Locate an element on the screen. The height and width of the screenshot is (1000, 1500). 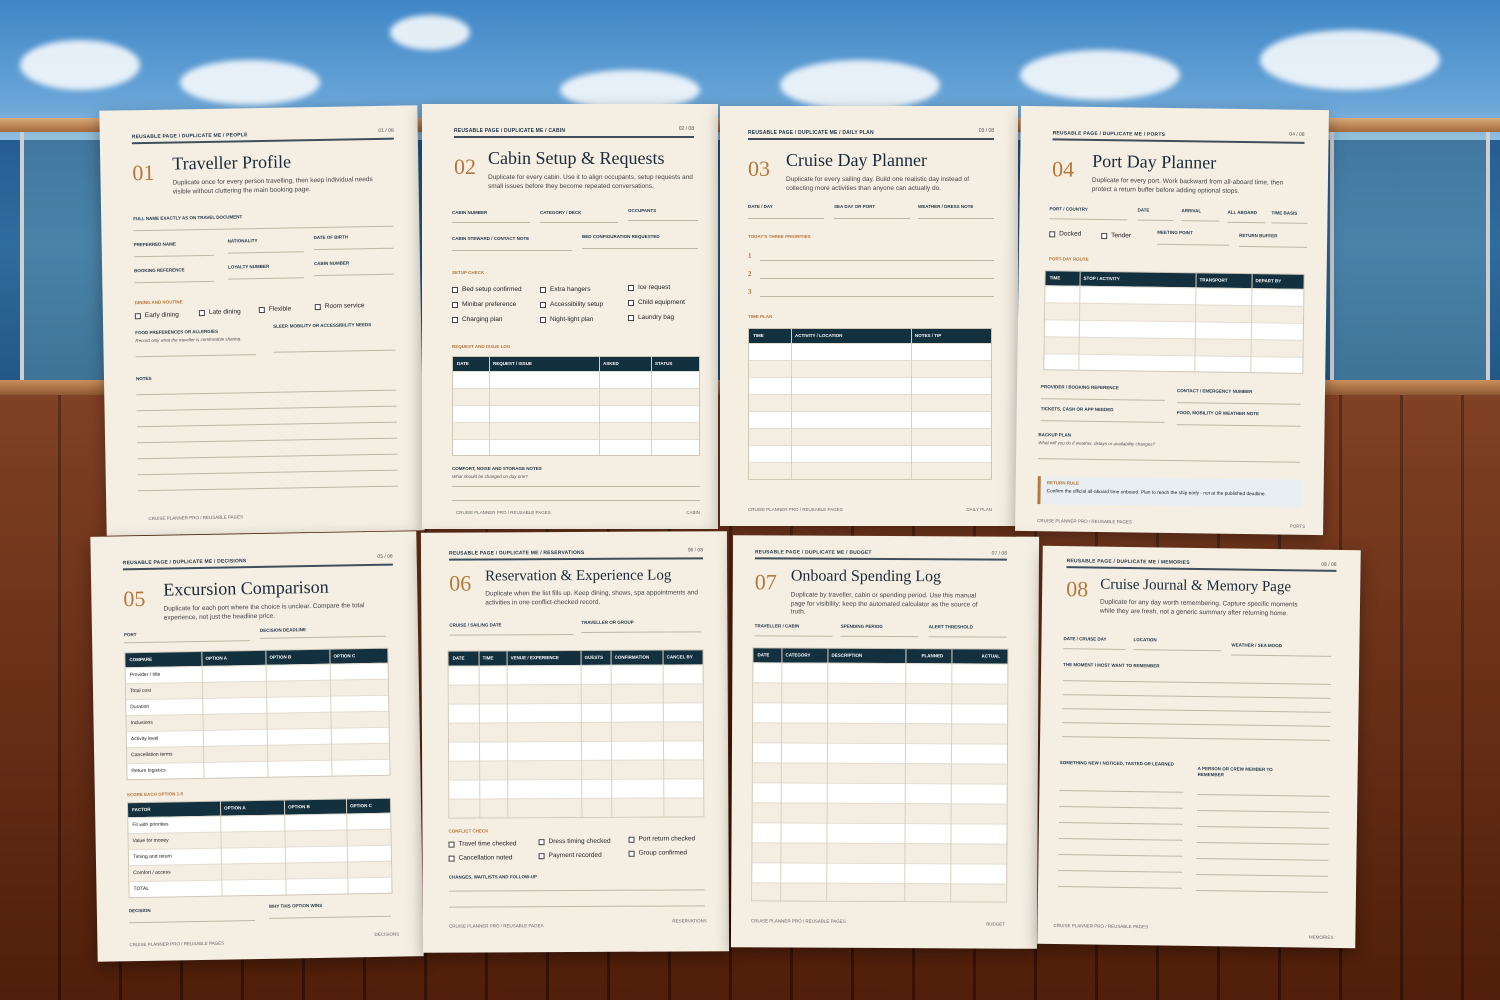
priority-line is located at coordinates (877, 260).